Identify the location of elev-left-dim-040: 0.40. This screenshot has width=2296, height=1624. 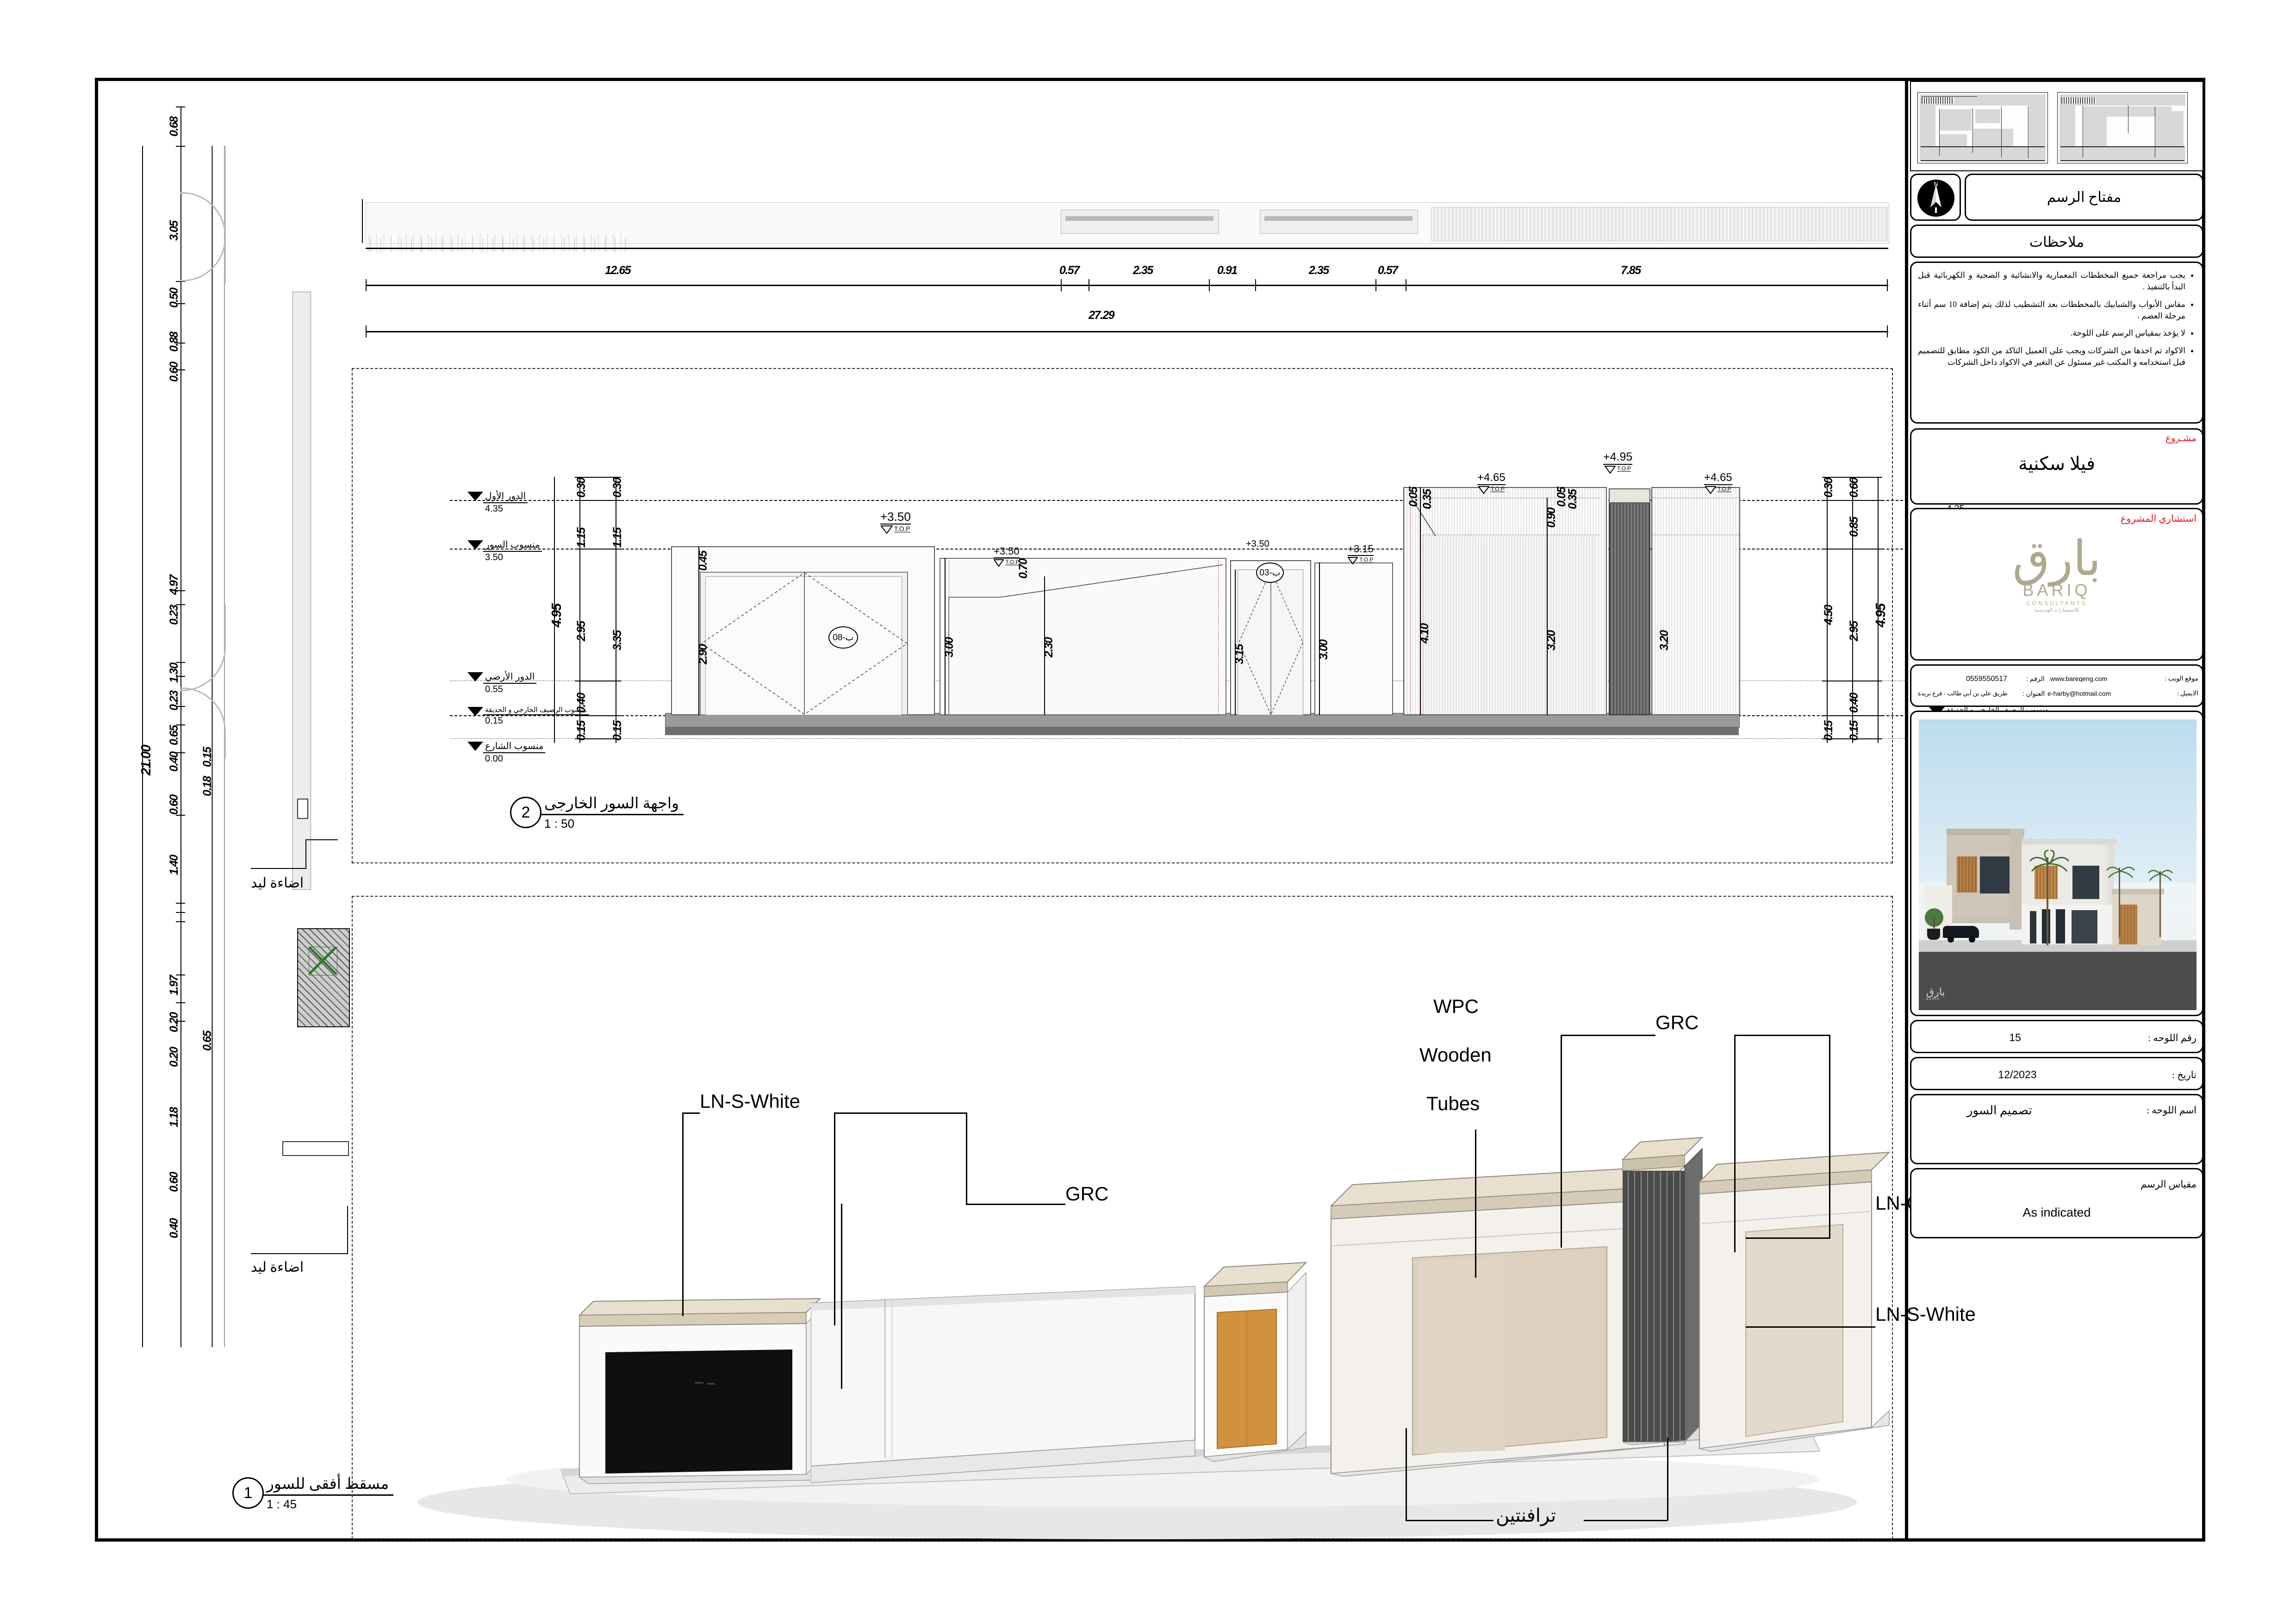
(581, 703).